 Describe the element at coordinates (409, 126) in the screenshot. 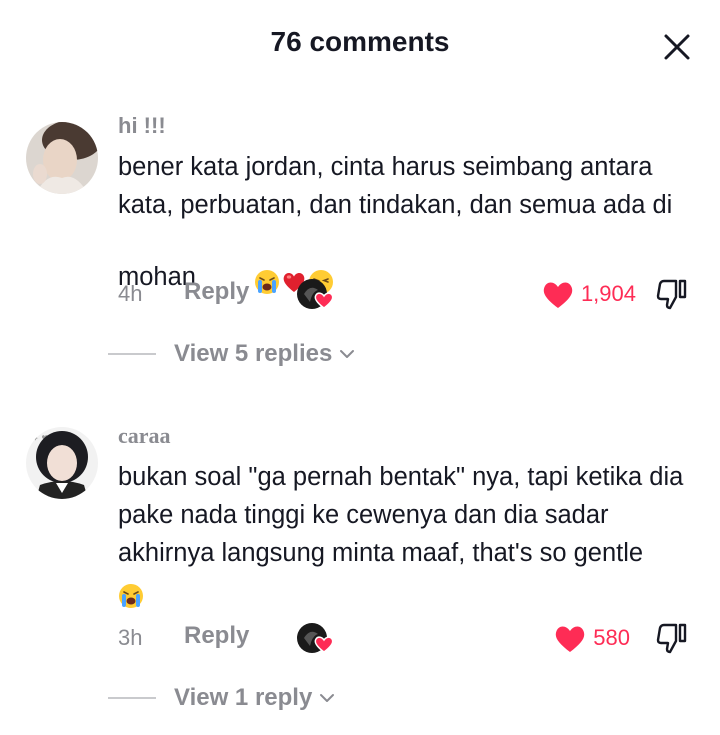

I see `comment-username: hi !!!` at that location.